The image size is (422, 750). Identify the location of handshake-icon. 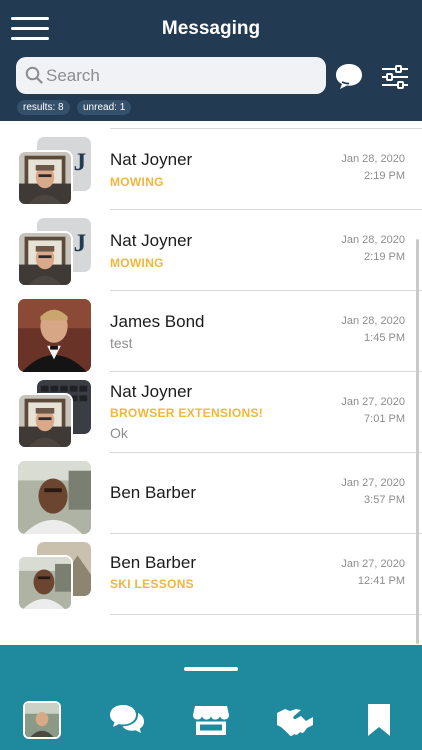
(295, 720).